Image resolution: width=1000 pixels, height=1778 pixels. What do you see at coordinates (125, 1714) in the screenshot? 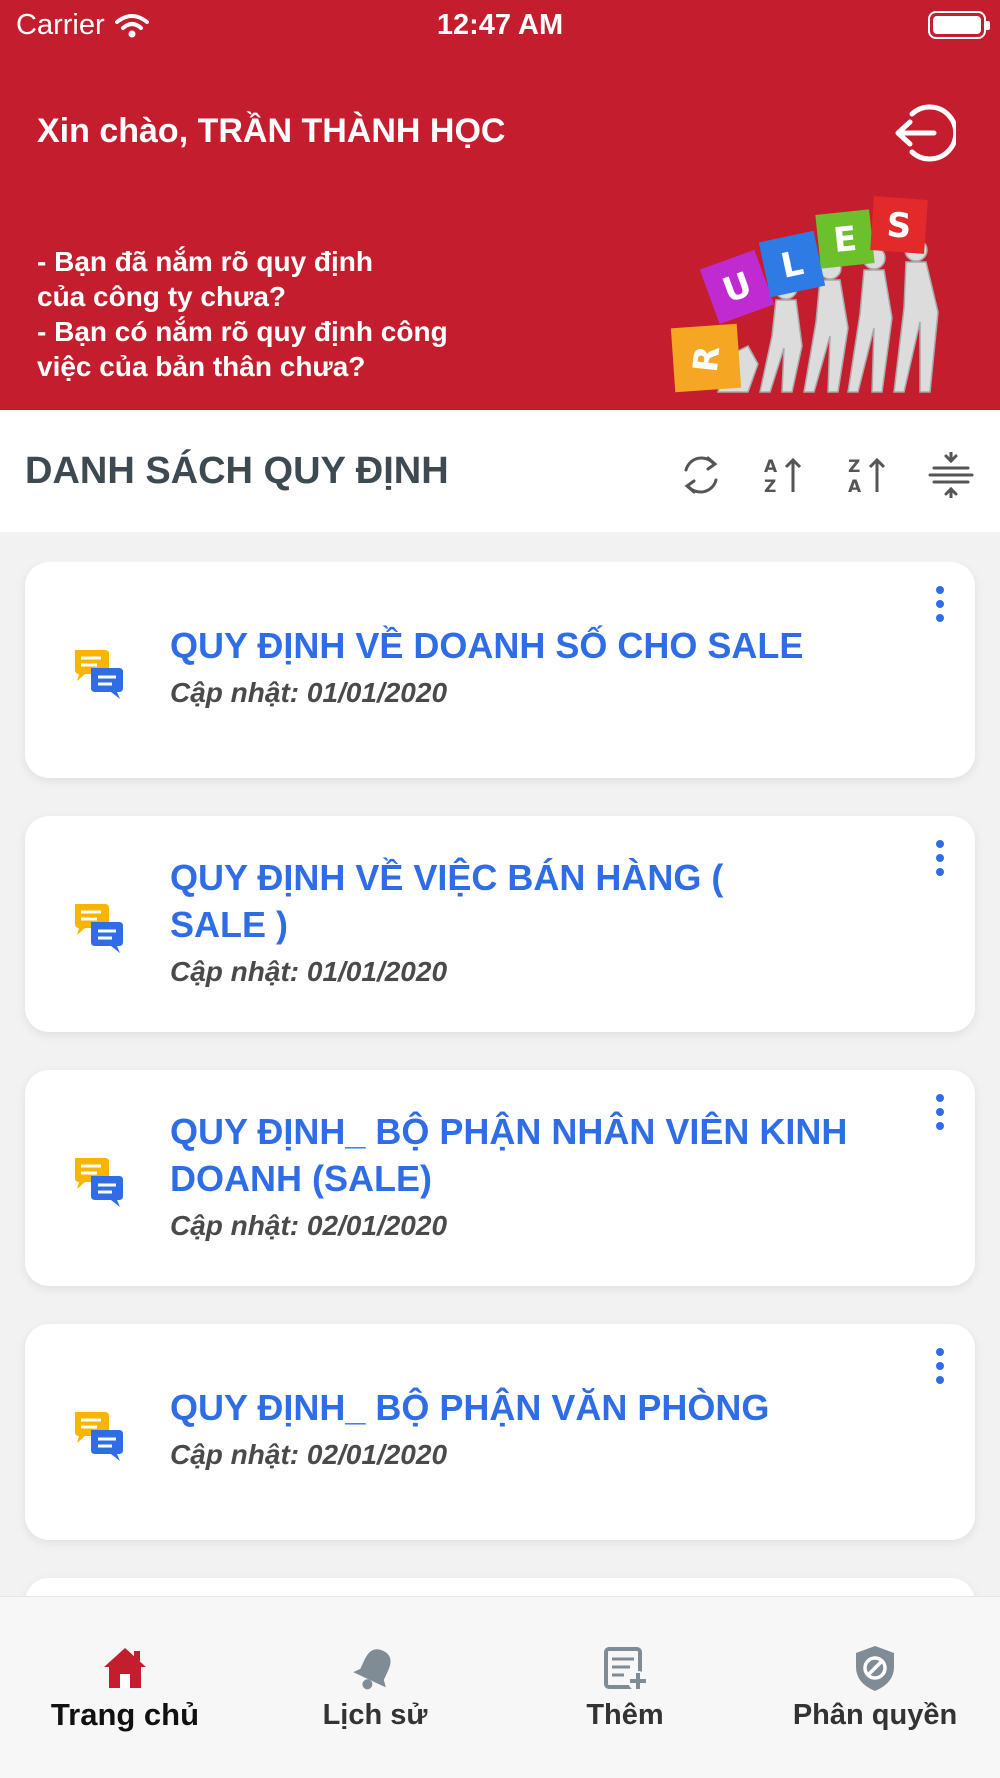
I see `tab-label: Trang chủ` at bounding box center [125, 1714].